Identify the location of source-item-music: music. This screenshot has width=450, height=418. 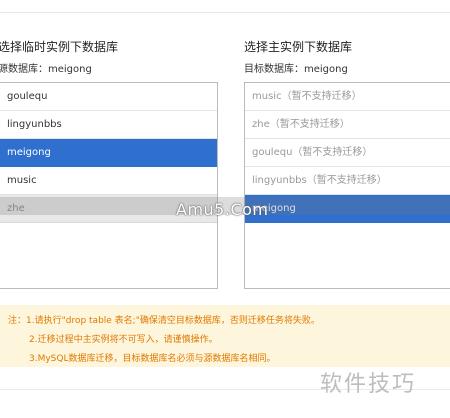
(108, 181).